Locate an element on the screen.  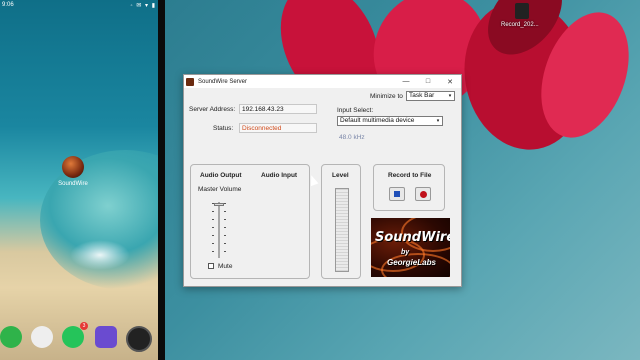
window-titlebar: SoundWire Server — □ ✕ is located at coordinates (322, 81).